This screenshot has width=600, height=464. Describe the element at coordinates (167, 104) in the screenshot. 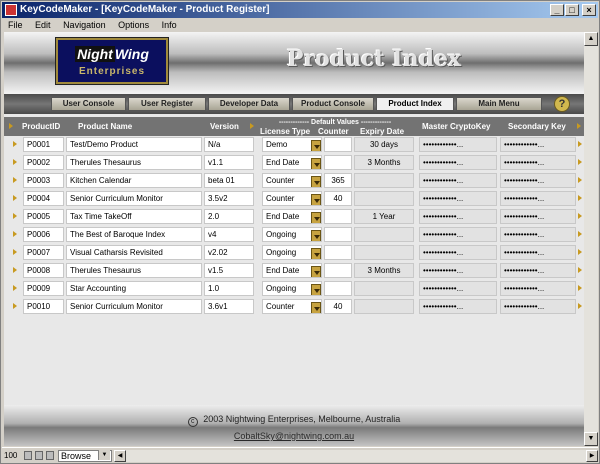

I see `nav-user-register: User Register` at that location.